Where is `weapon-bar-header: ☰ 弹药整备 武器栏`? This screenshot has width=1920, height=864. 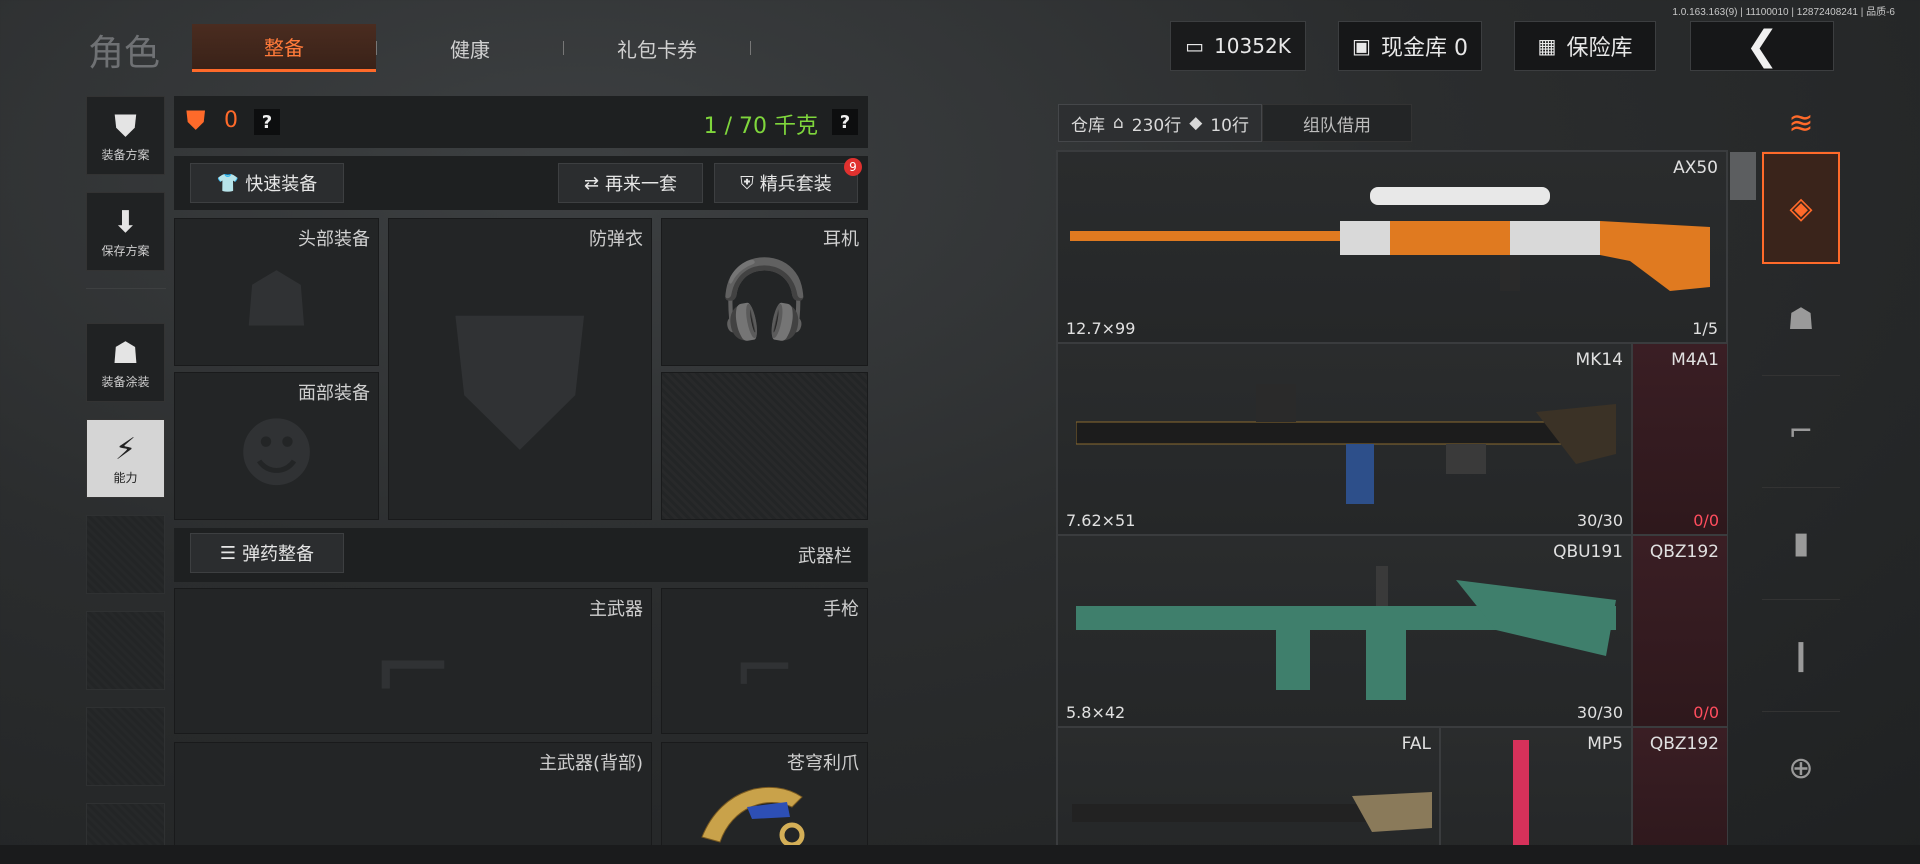 weapon-bar-header: ☰ 弹药整备 武器栏 is located at coordinates (521, 555).